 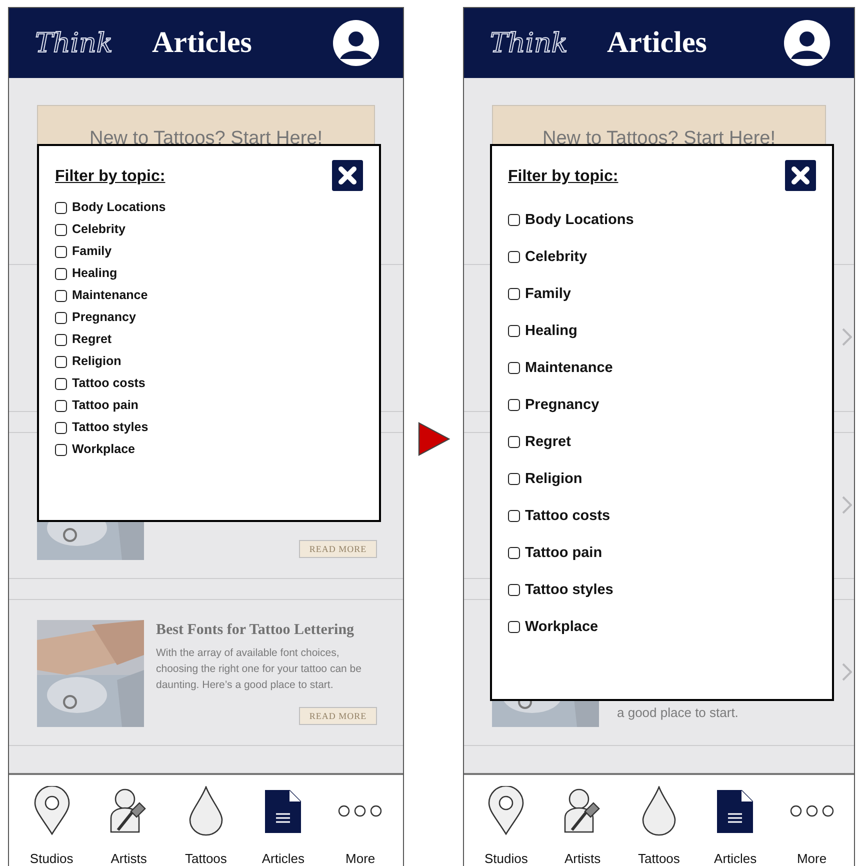 I want to click on article-summary: With the array of available font choices, choosing the right one for your tattoo can be daunting. Here’s a good place to start., so click(x=259, y=669).